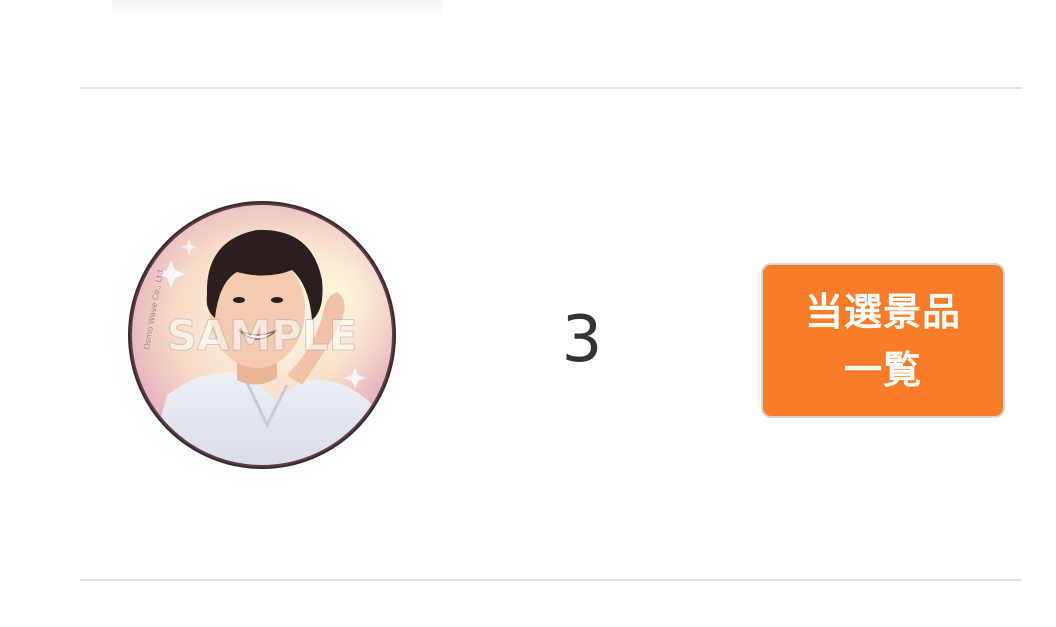 Image resolution: width=1056 pixels, height=627 pixels. I want to click on button-label-line2: 一覧, so click(882, 369).